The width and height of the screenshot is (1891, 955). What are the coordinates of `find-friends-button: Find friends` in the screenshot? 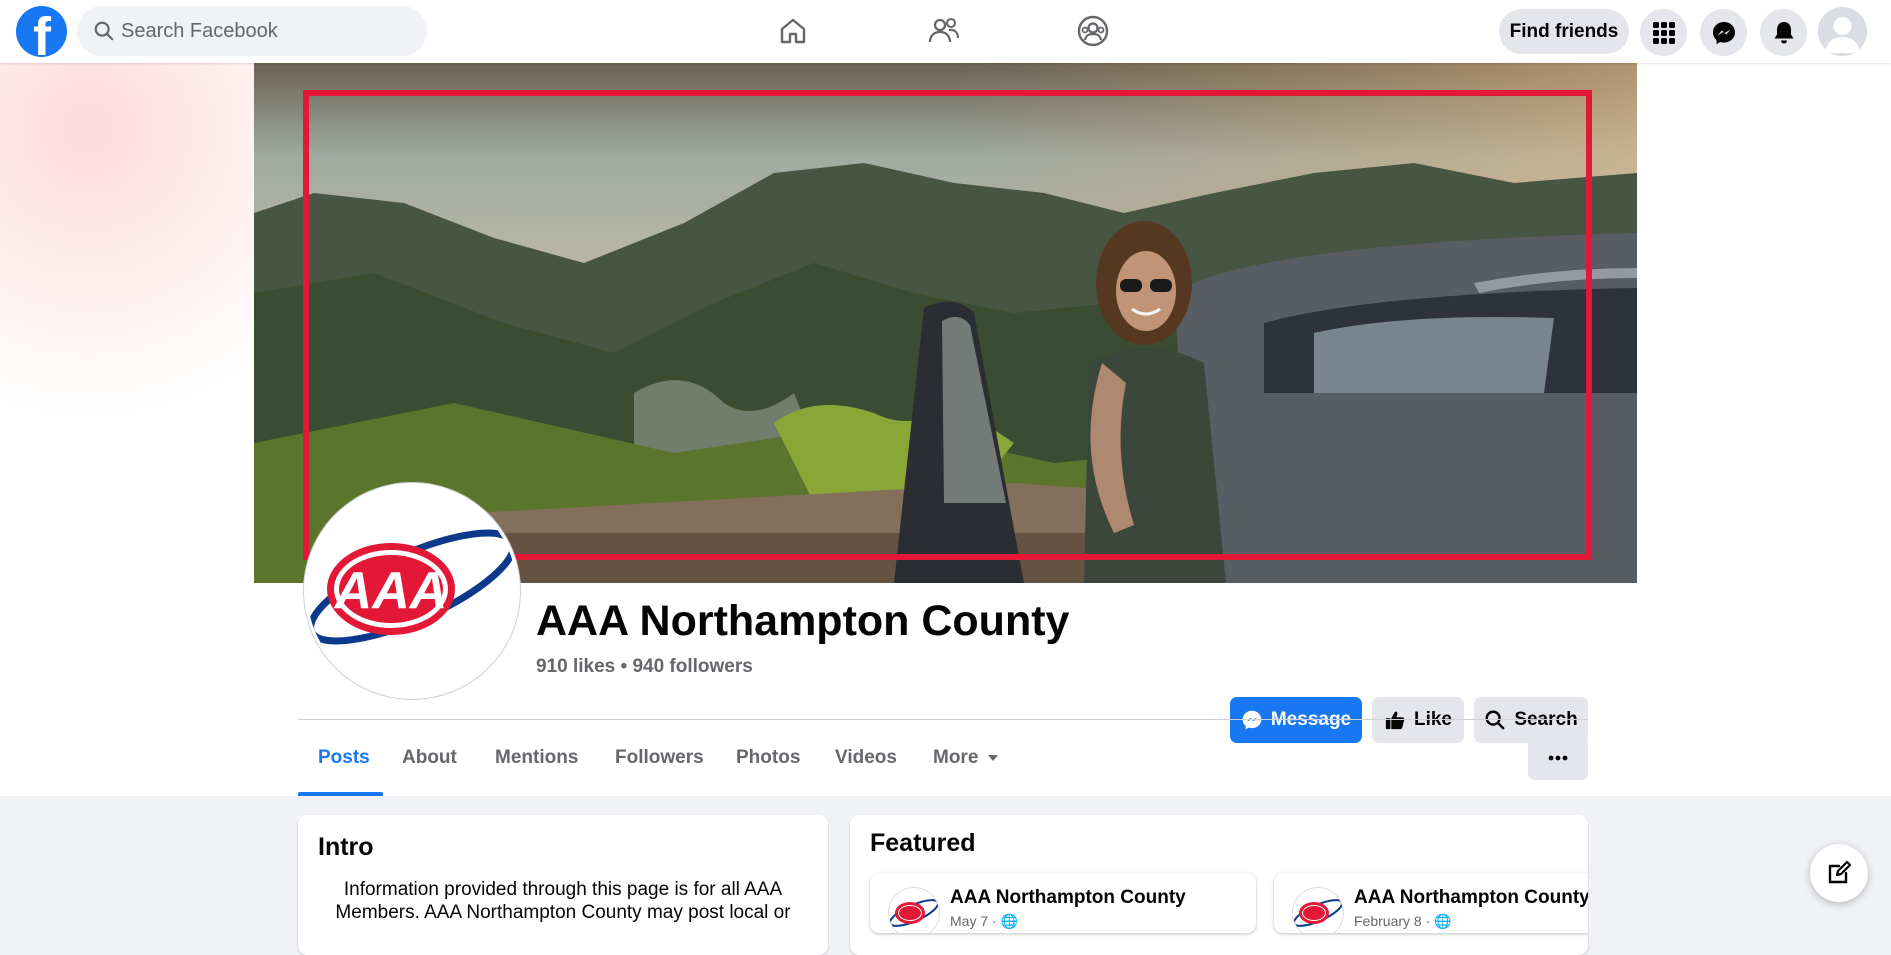 It's located at (1564, 31).